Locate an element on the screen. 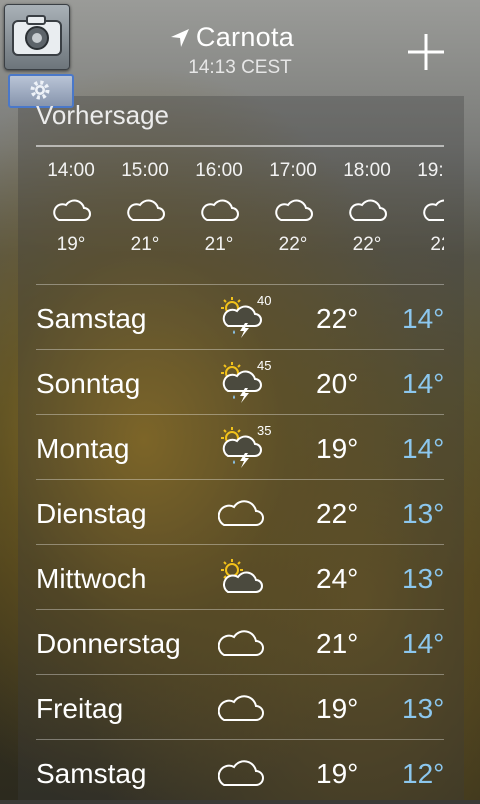 This screenshot has height=804, width=480. hour-temp: 19° is located at coordinates (71, 244).